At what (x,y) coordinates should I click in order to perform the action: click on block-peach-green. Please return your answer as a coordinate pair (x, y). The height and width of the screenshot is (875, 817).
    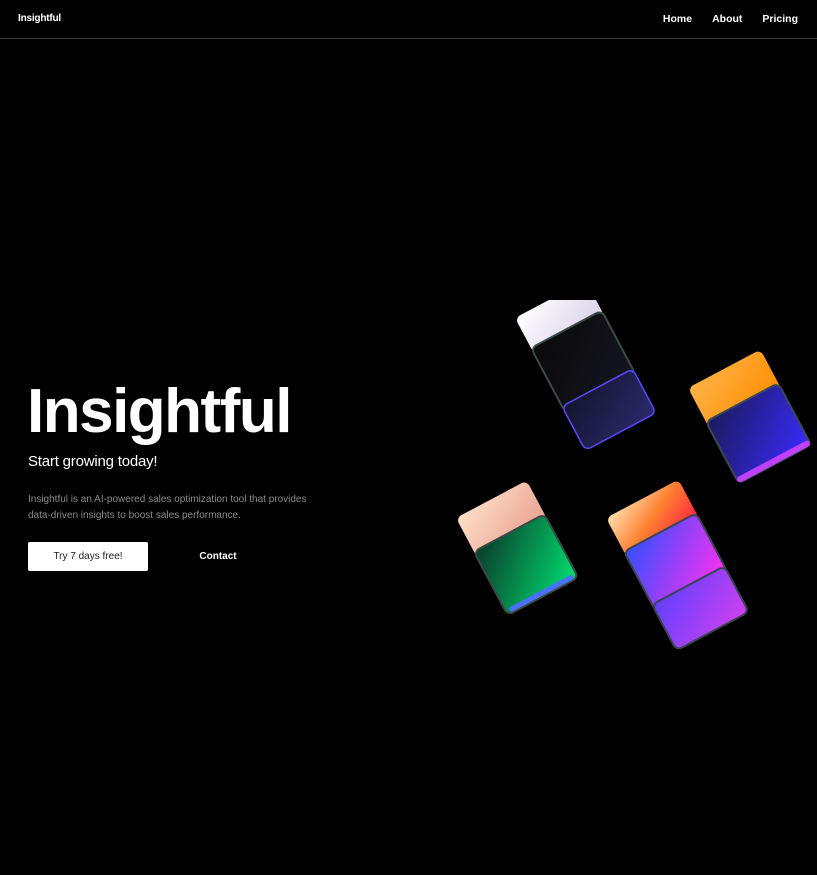
    Looking at the image, I should click on (518, 548).